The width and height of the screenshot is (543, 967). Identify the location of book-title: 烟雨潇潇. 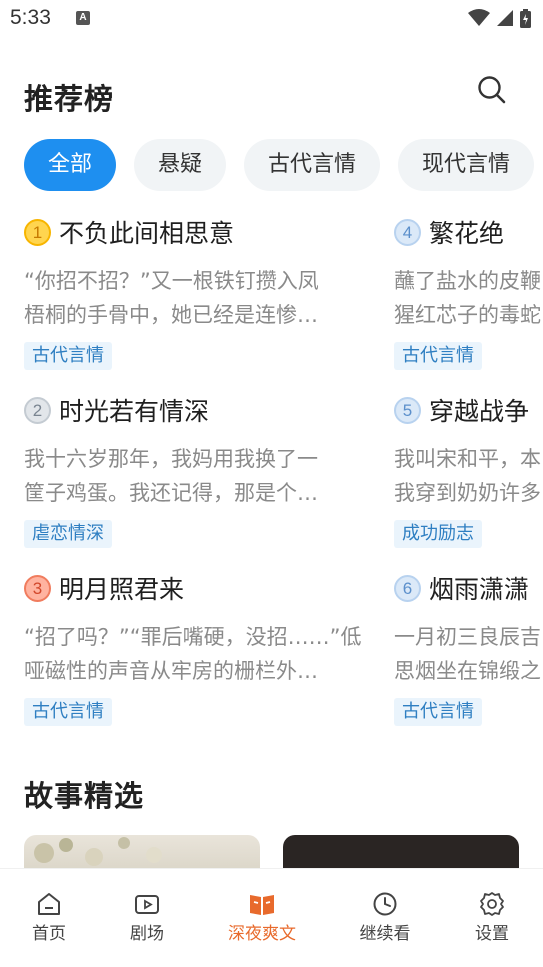
(479, 589).